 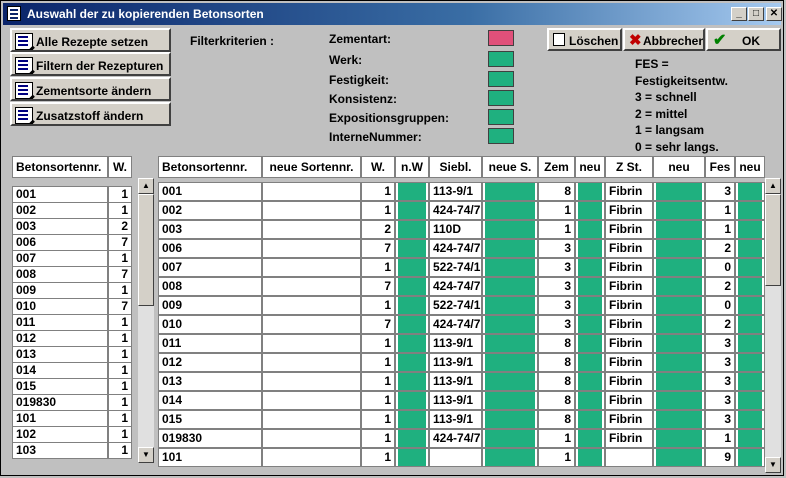 What do you see at coordinates (556, 229) in the screenshot?
I see `main-cell-zem: 1` at bounding box center [556, 229].